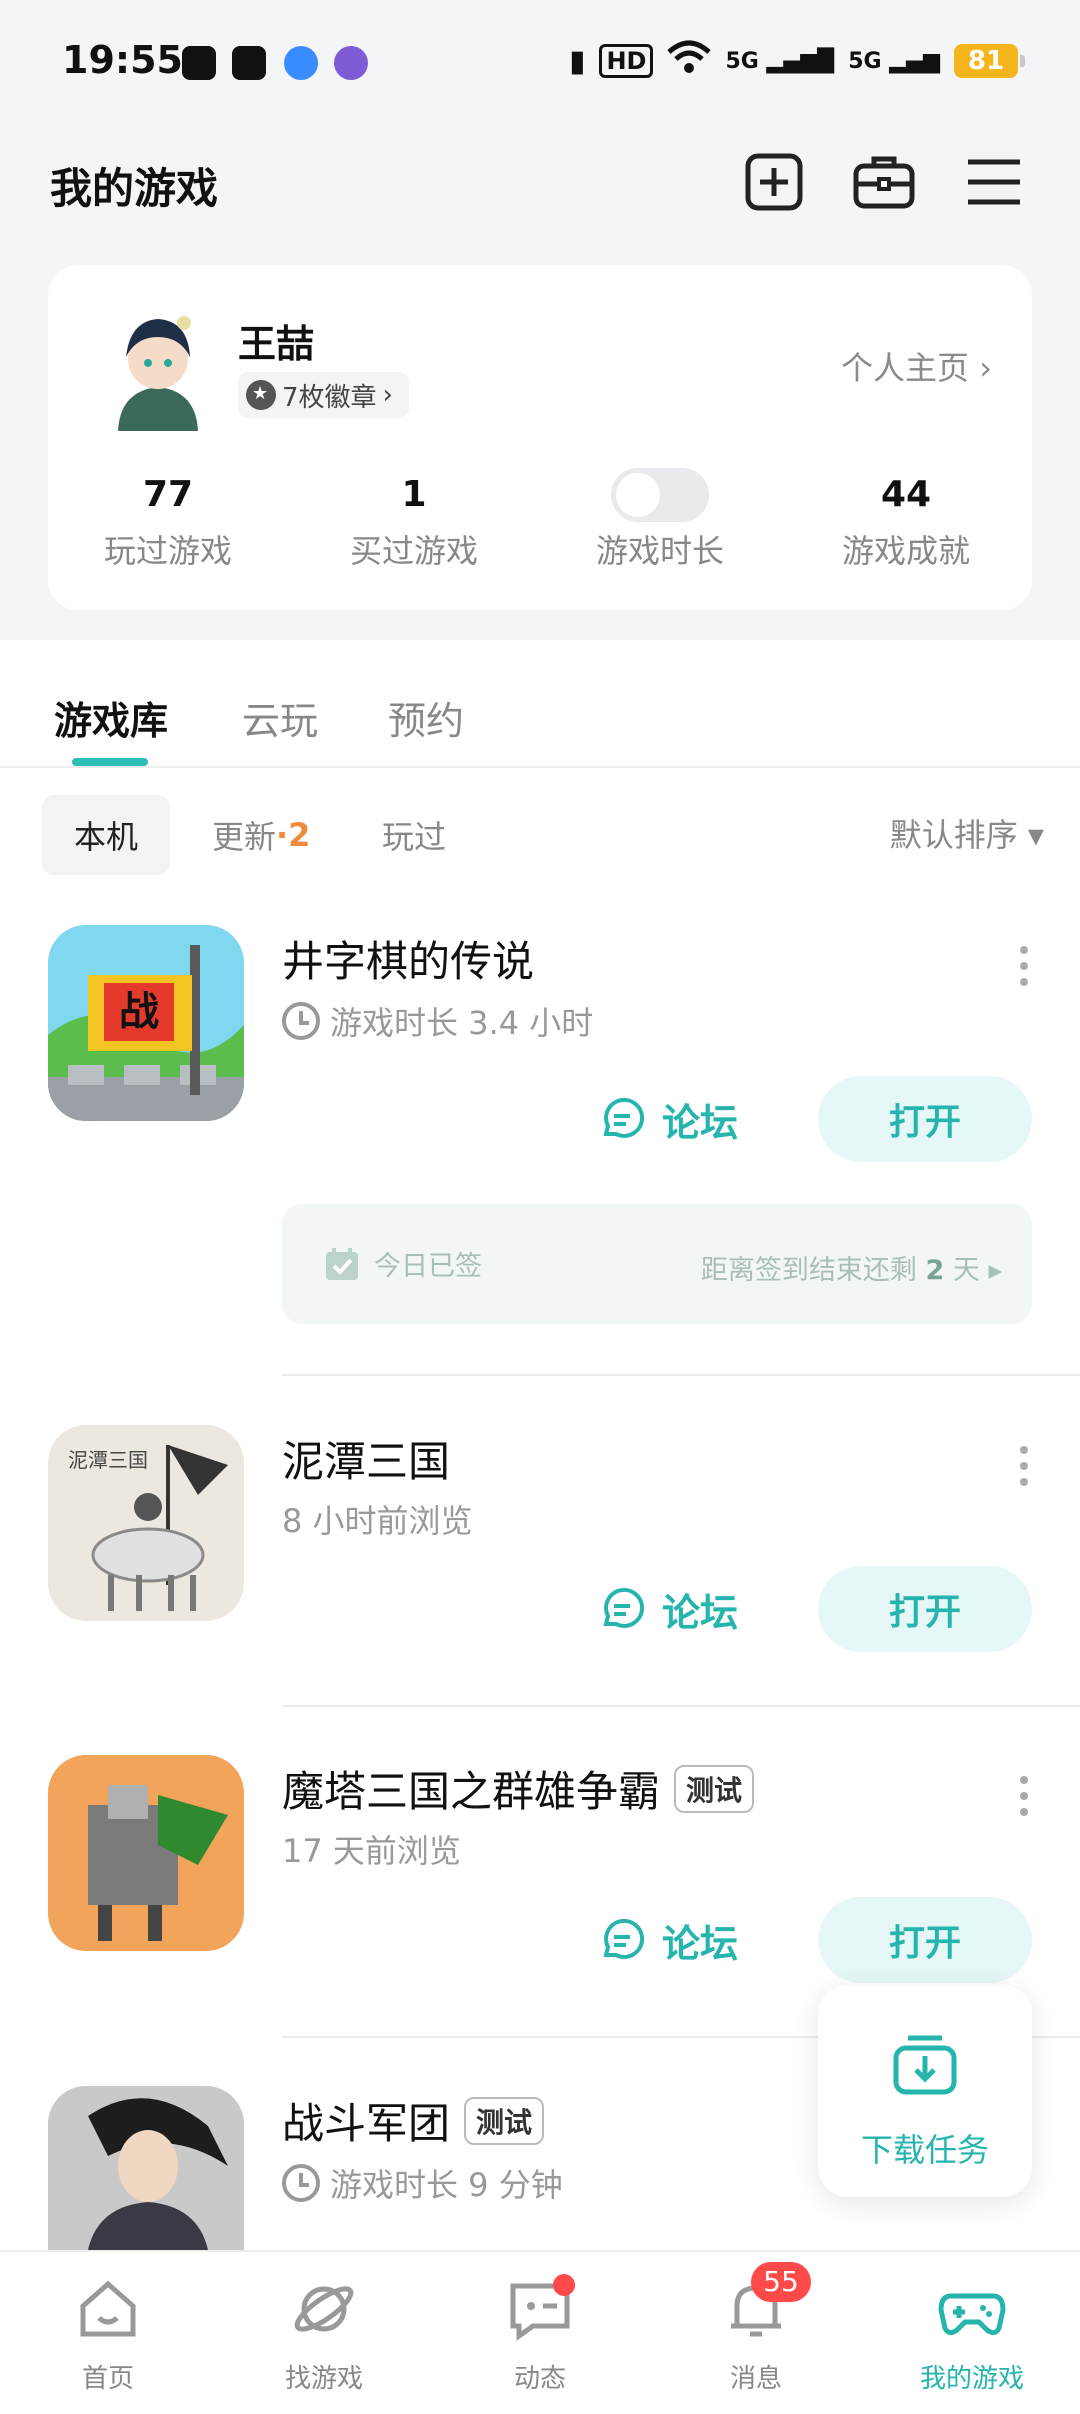 Image resolution: width=1080 pixels, height=2414 pixels. What do you see at coordinates (408, 958) in the screenshot?
I see `game-title: 井字棋的传说` at bounding box center [408, 958].